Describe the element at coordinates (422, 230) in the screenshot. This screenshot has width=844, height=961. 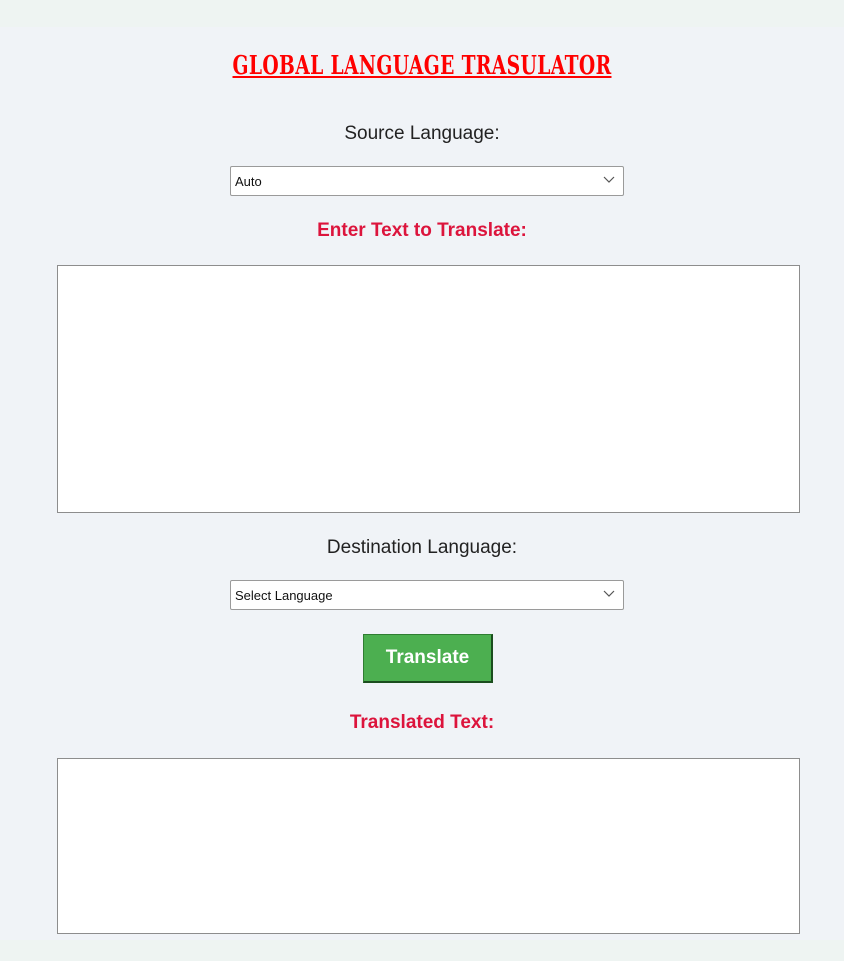
I see `input-text-label: Enter Text to Translate:` at that location.